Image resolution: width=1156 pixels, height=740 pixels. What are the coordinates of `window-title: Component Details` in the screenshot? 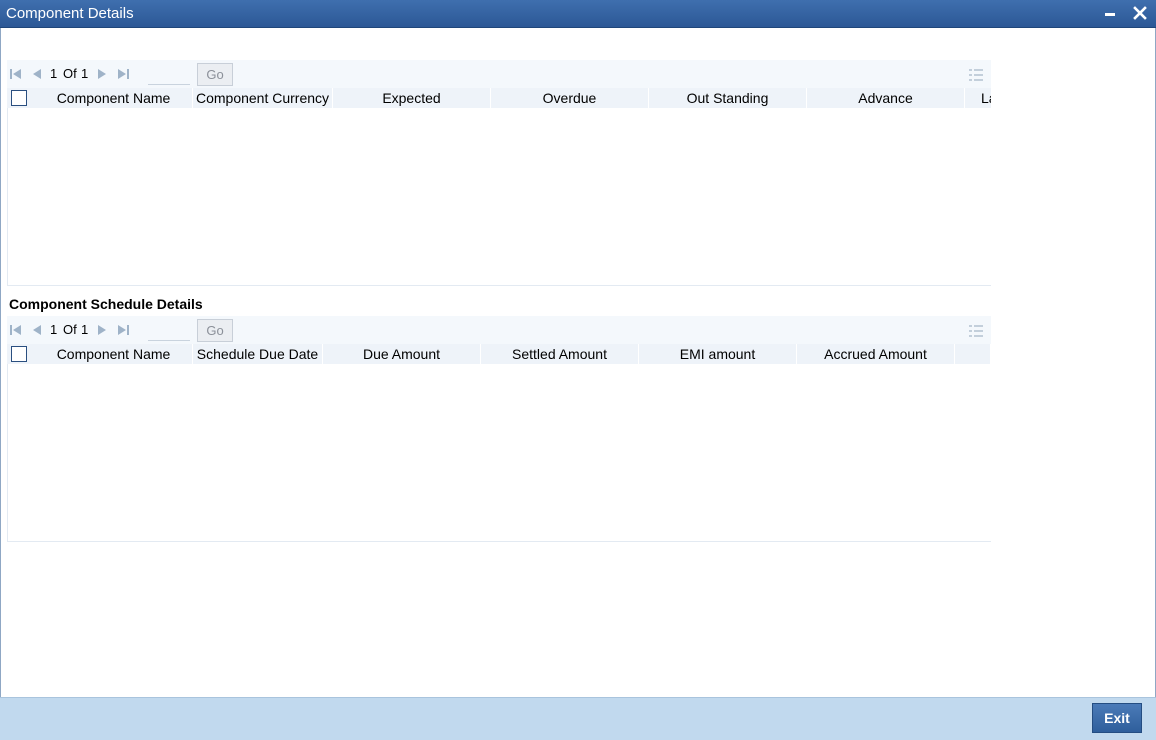 It's located at (70, 13).